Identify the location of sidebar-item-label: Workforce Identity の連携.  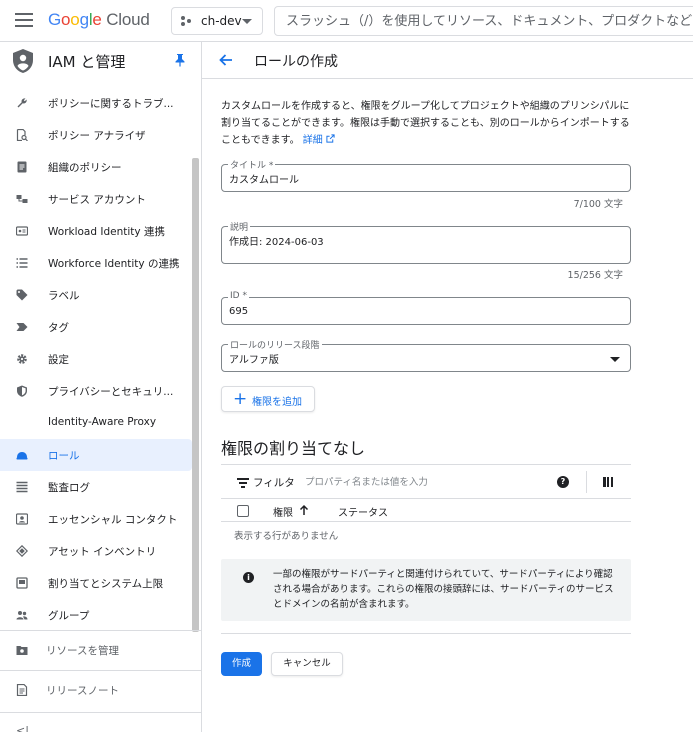
(114, 264).